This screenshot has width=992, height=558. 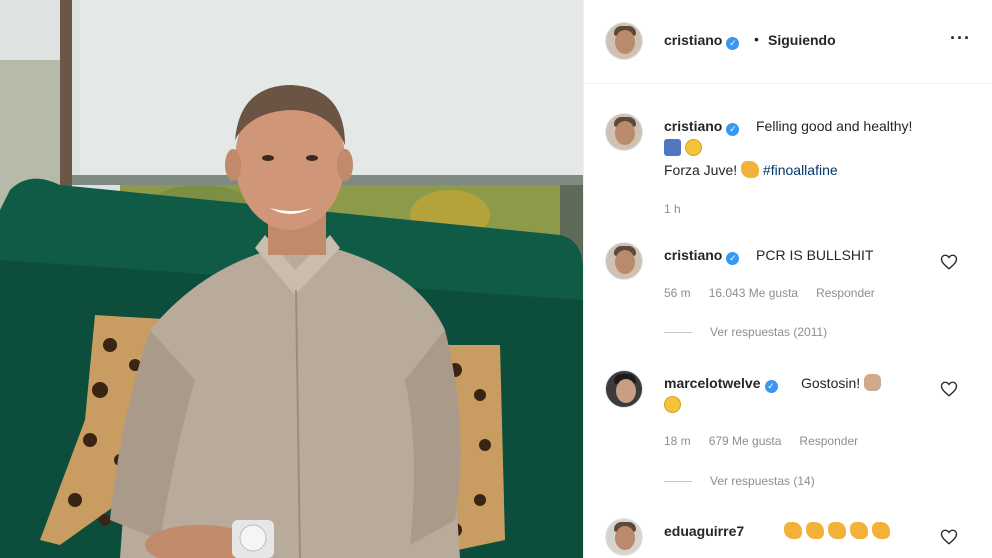 What do you see at coordinates (802, 40) in the screenshot?
I see `following-button: Siguiendo` at bounding box center [802, 40].